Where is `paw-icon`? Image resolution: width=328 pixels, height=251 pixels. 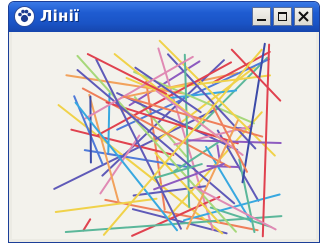 paw-icon is located at coordinates (24, 16).